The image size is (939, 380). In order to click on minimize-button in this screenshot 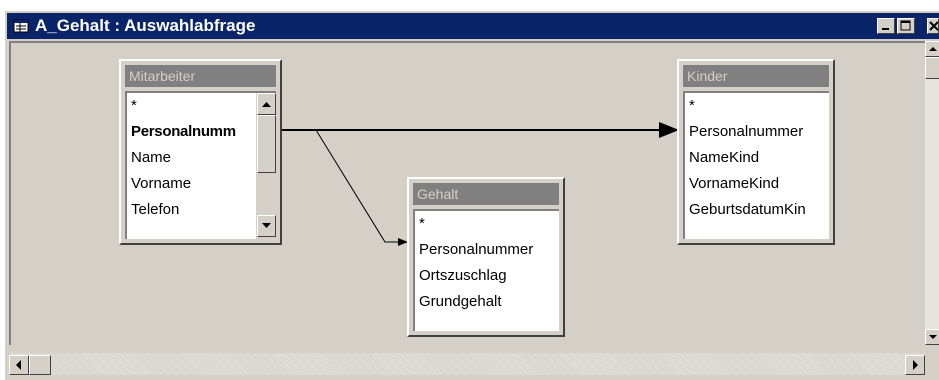, I will do `click(886, 26)`.